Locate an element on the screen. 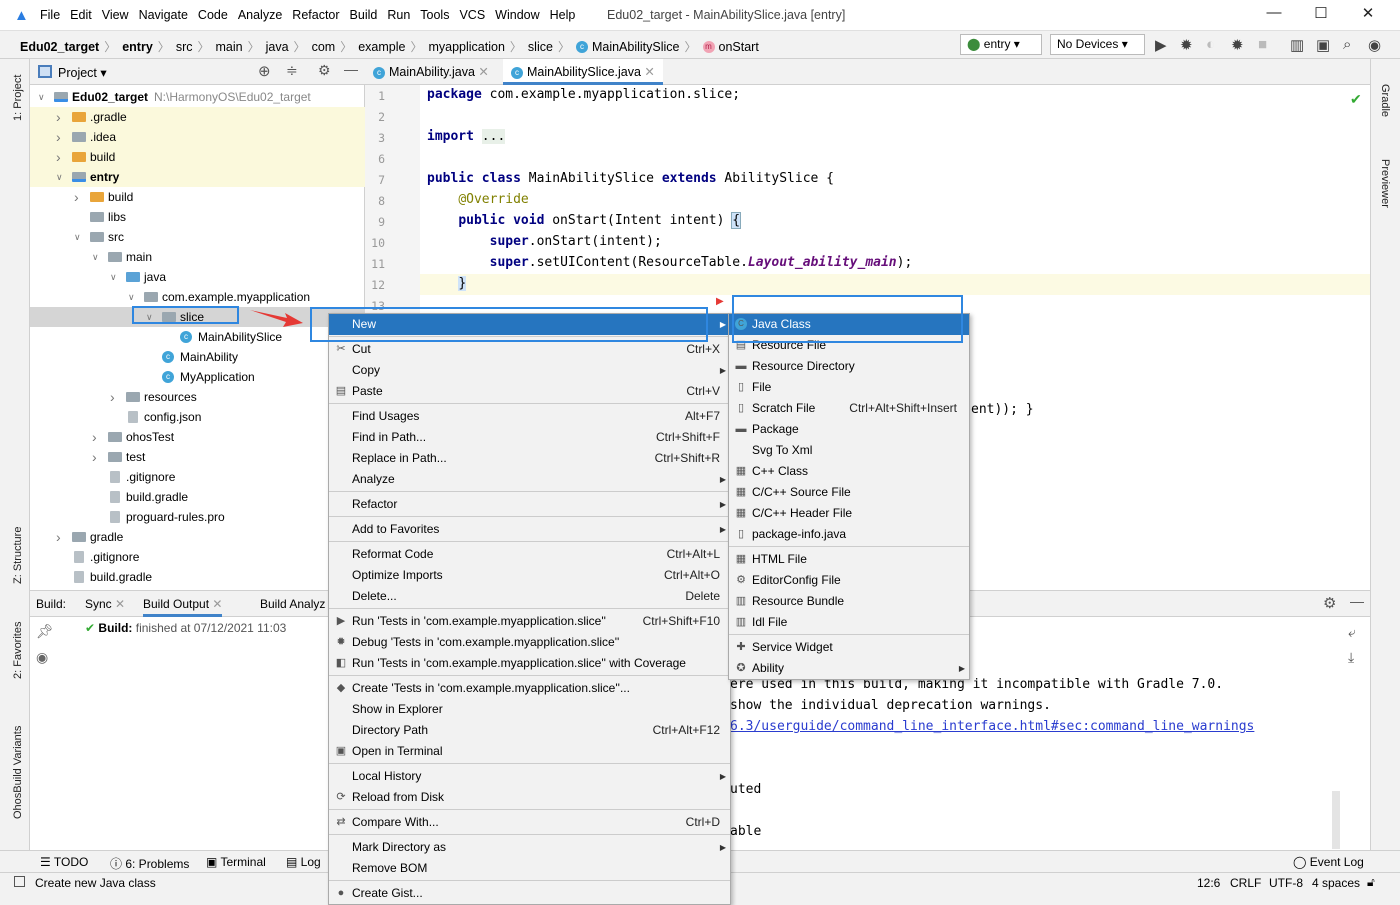 The height and width of the screenshot is (905, 1400). menu-item-resource-directory: ▬ Resource Directory is located at coordinates (849, 366).